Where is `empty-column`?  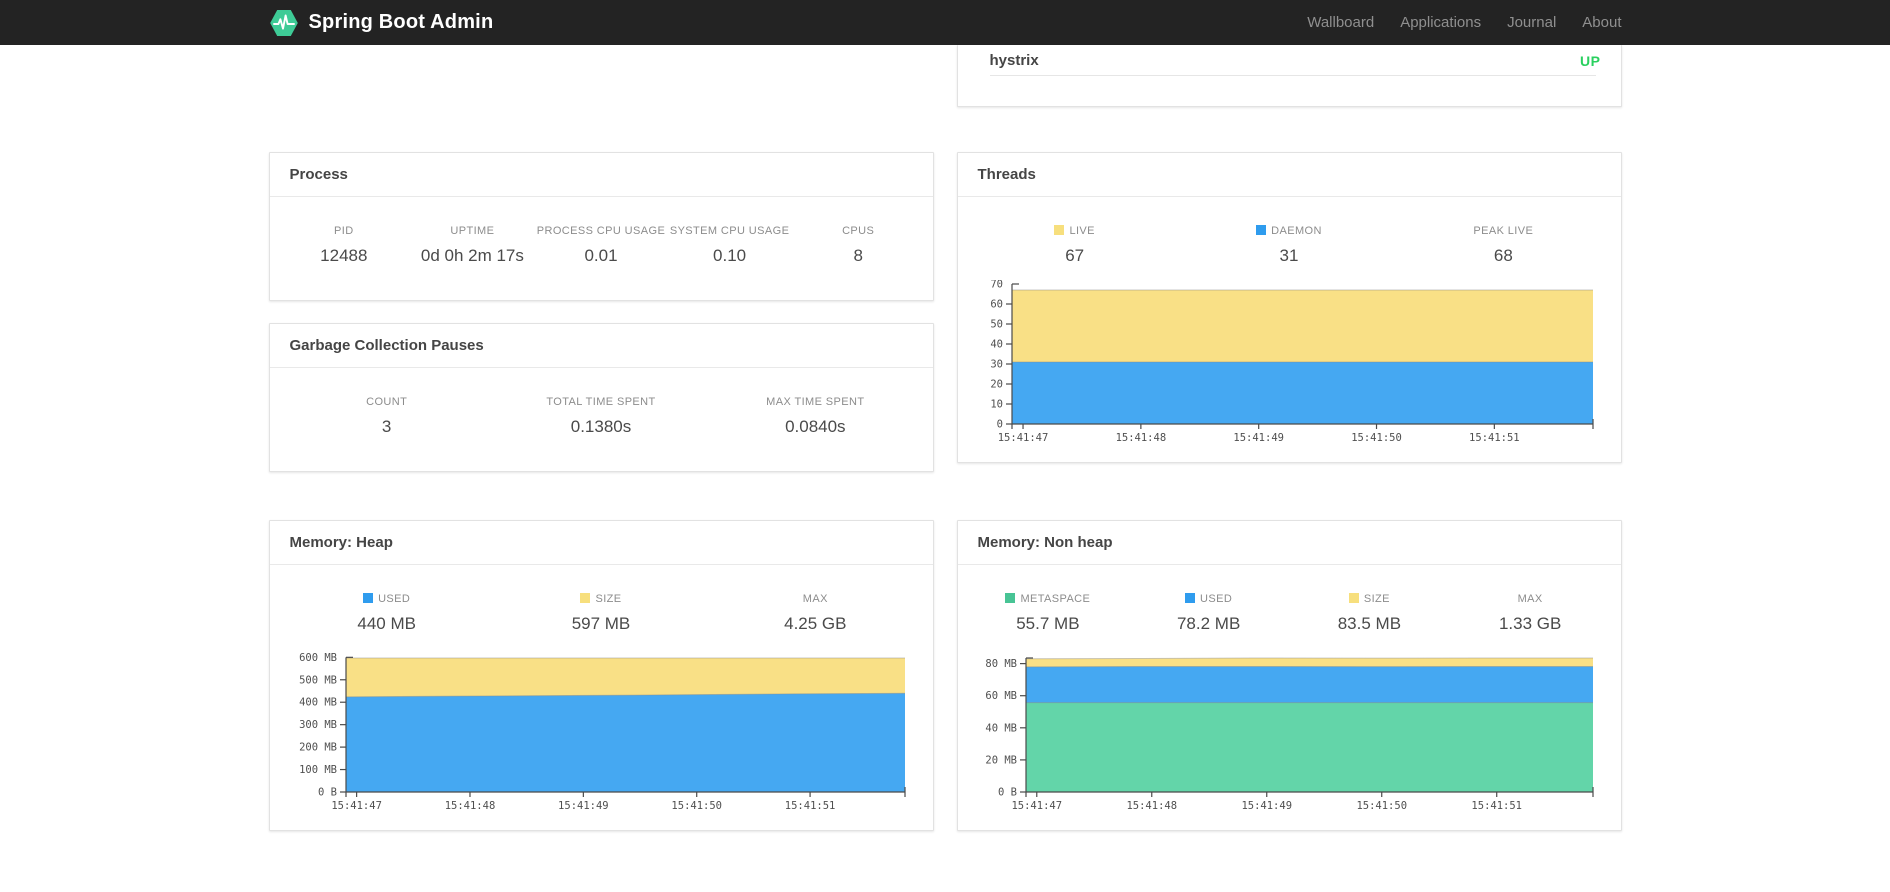
empty-column is located at coordinates (601, 76).